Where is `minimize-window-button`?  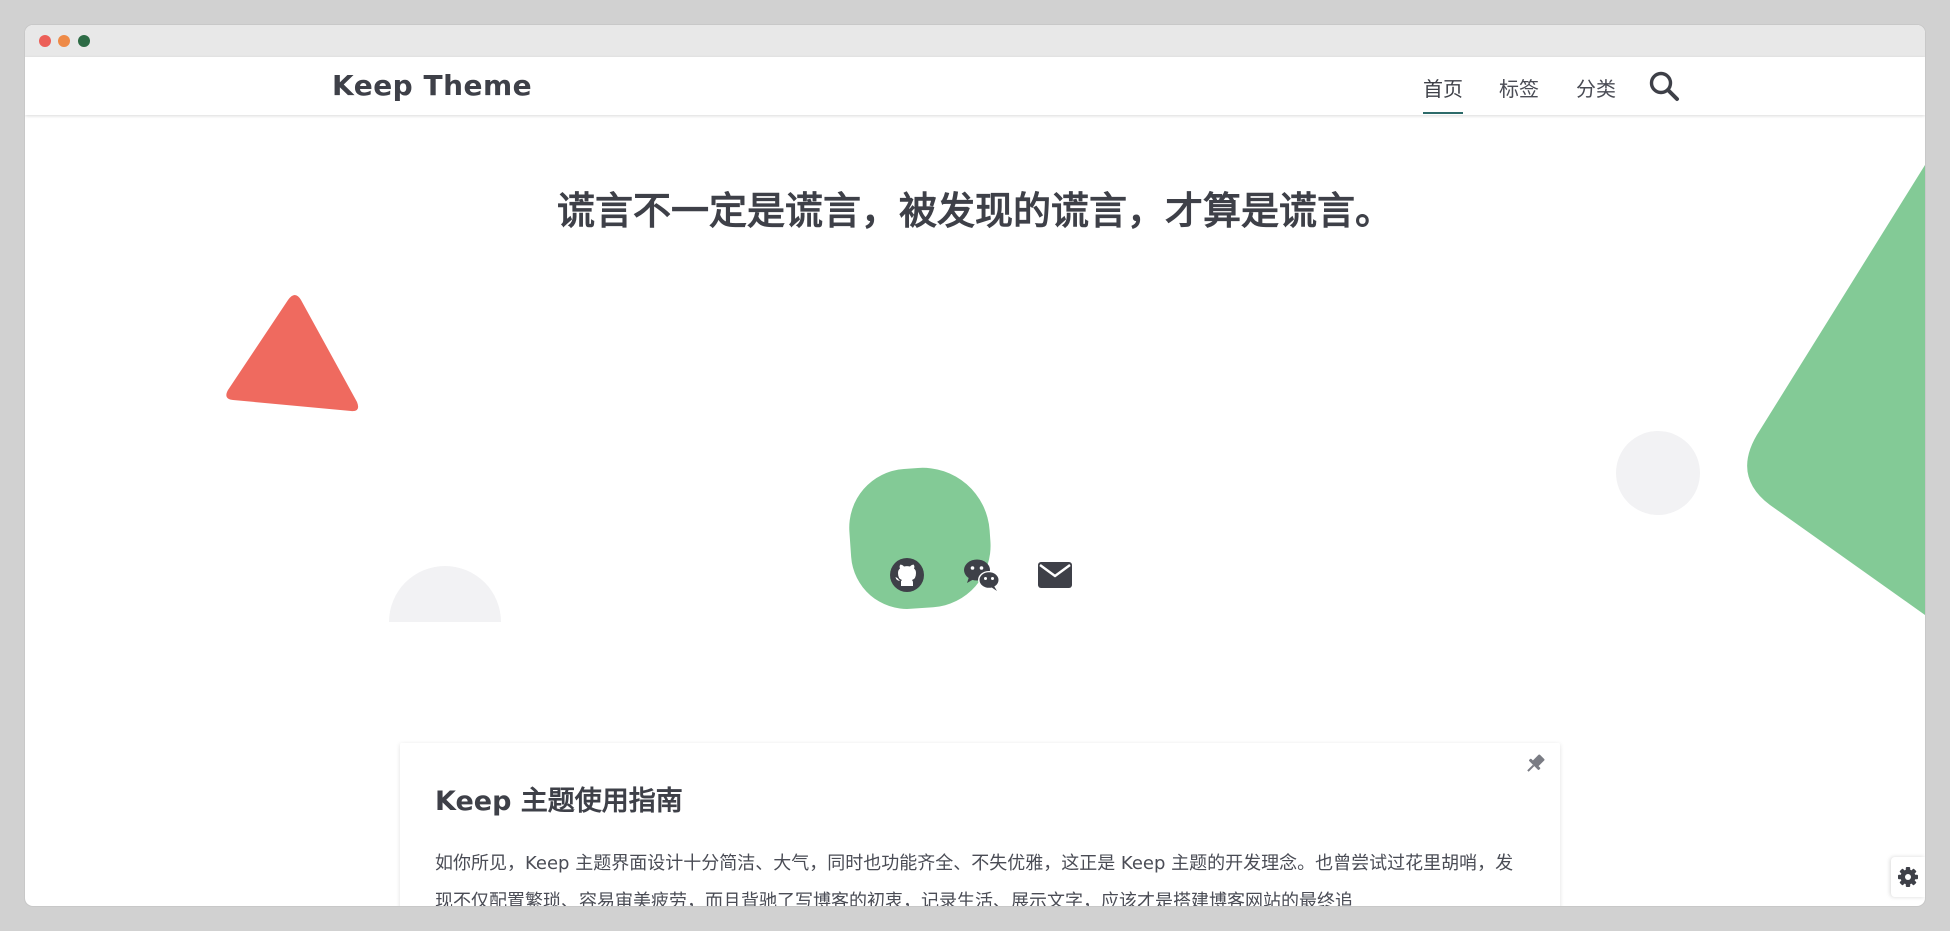
minimize-window-button is located at coordinates (64, 41).